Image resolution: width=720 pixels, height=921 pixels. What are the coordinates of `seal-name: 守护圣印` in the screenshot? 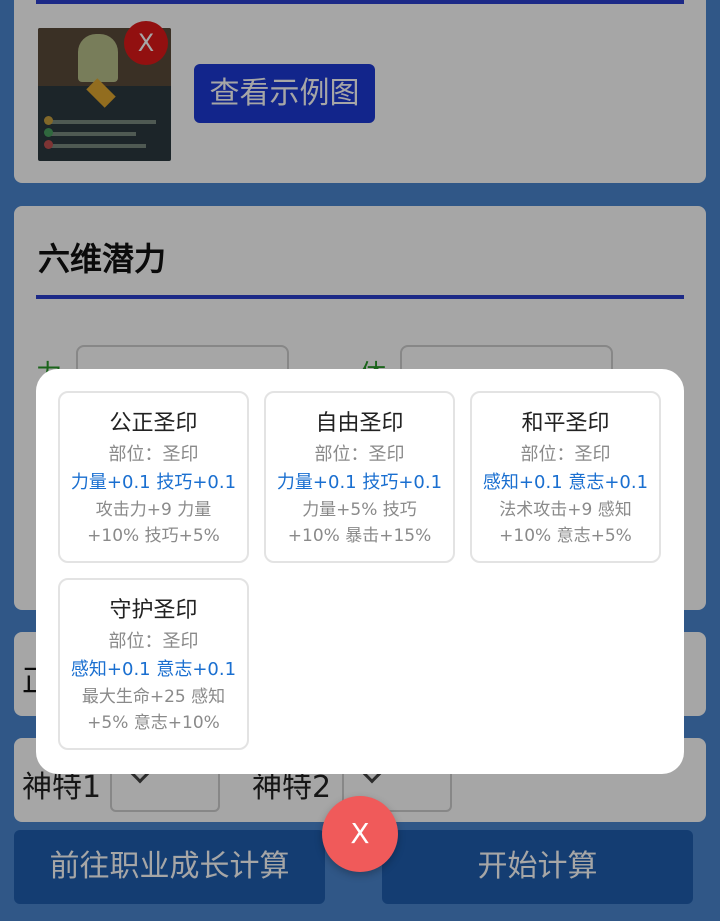 It's located at (153, 610).